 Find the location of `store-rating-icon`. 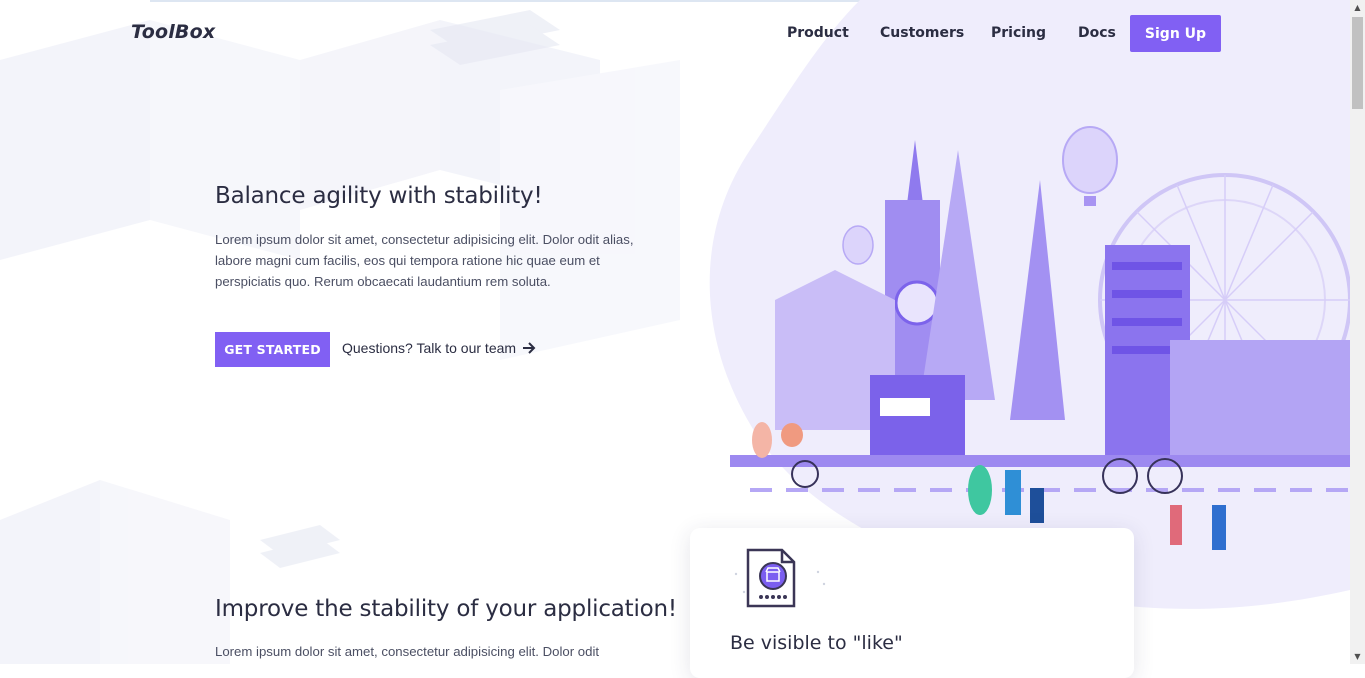

store-rating-icon is located at coordinates (780, 578).